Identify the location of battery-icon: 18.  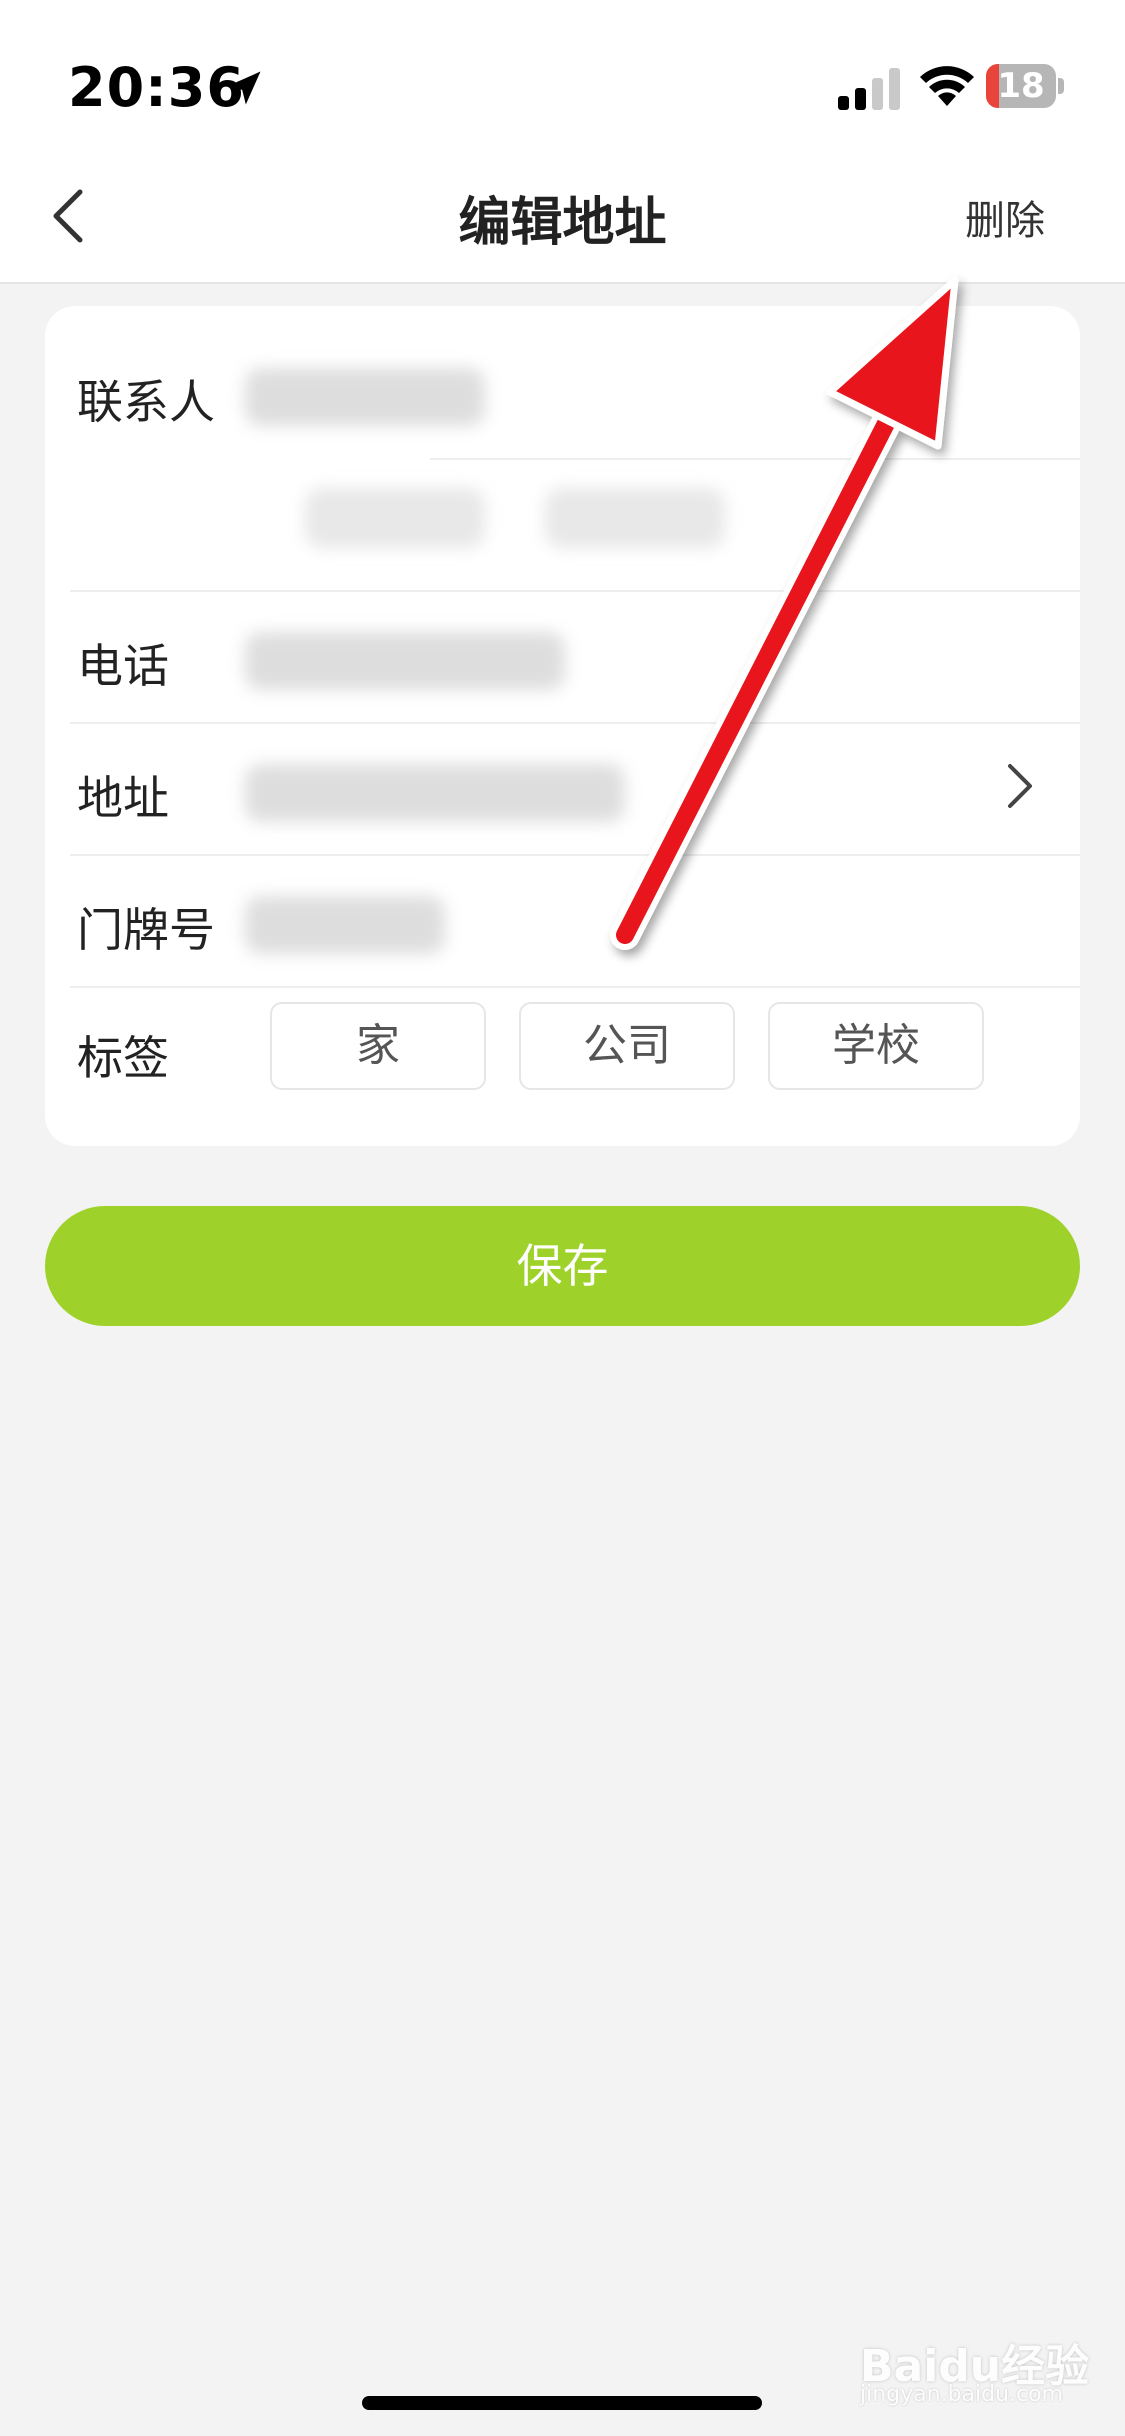
(1025, 87).